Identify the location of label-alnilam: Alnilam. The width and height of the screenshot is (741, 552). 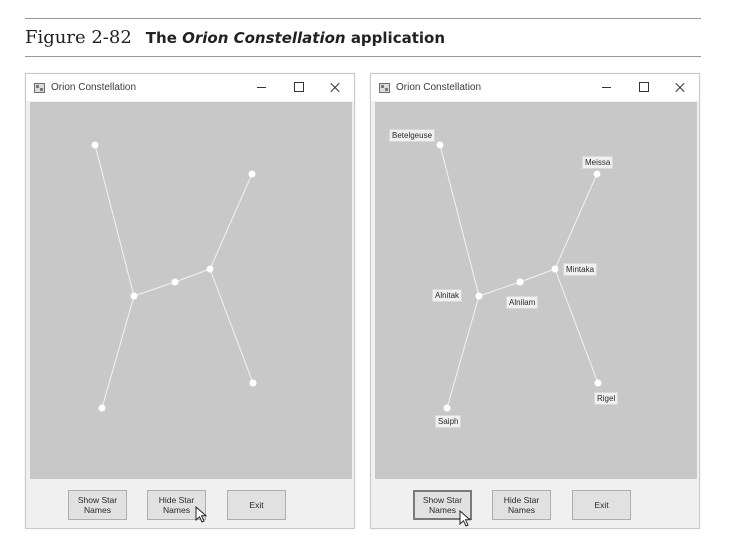
(522, 302).